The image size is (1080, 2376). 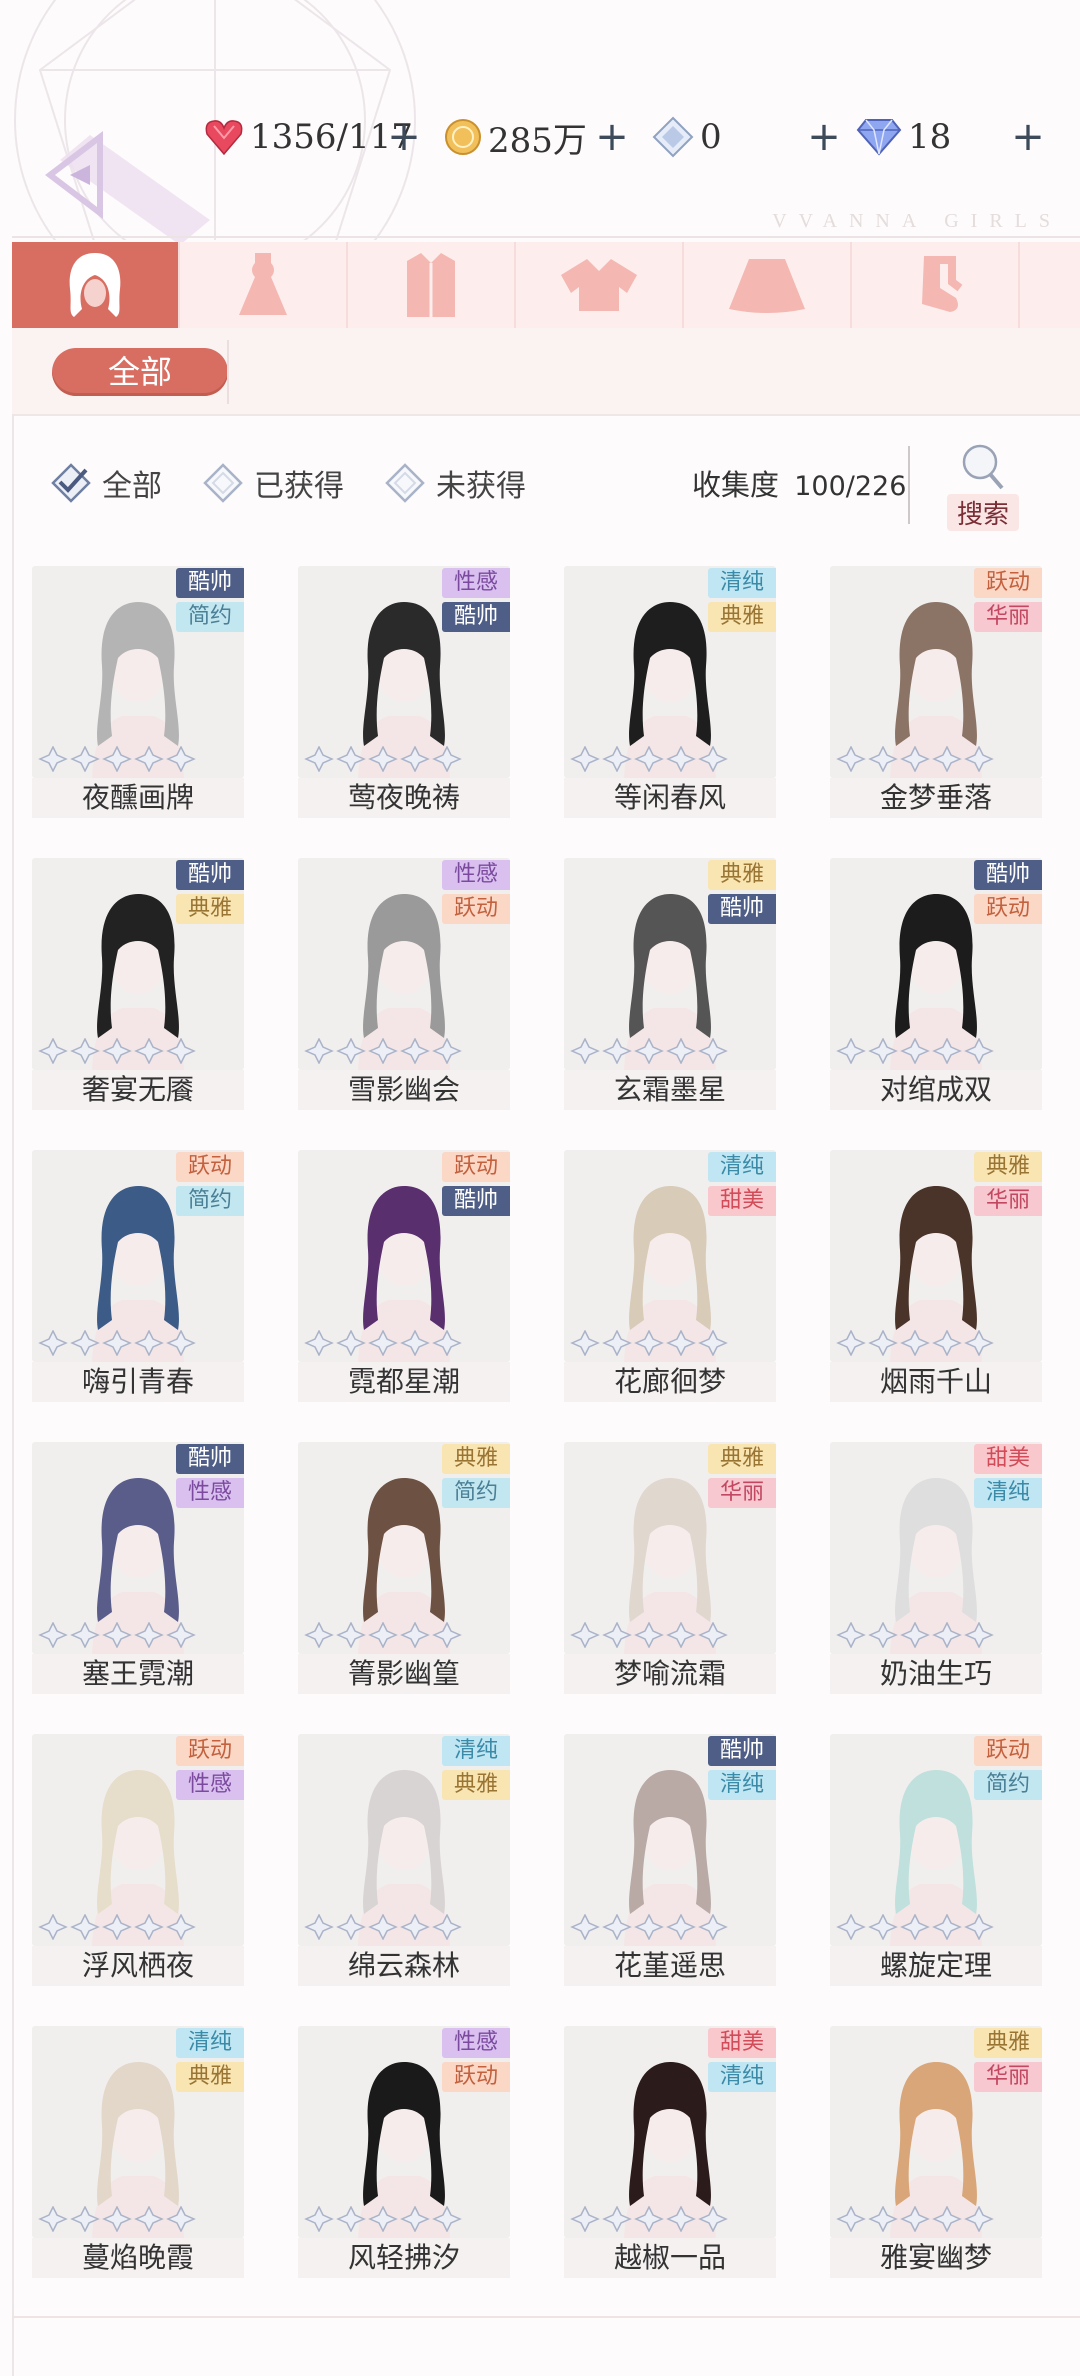 What do you see at coordinates (106, 483) in the screenshot?
I see `filter-all: 全部` at bounding box center [106, 483].